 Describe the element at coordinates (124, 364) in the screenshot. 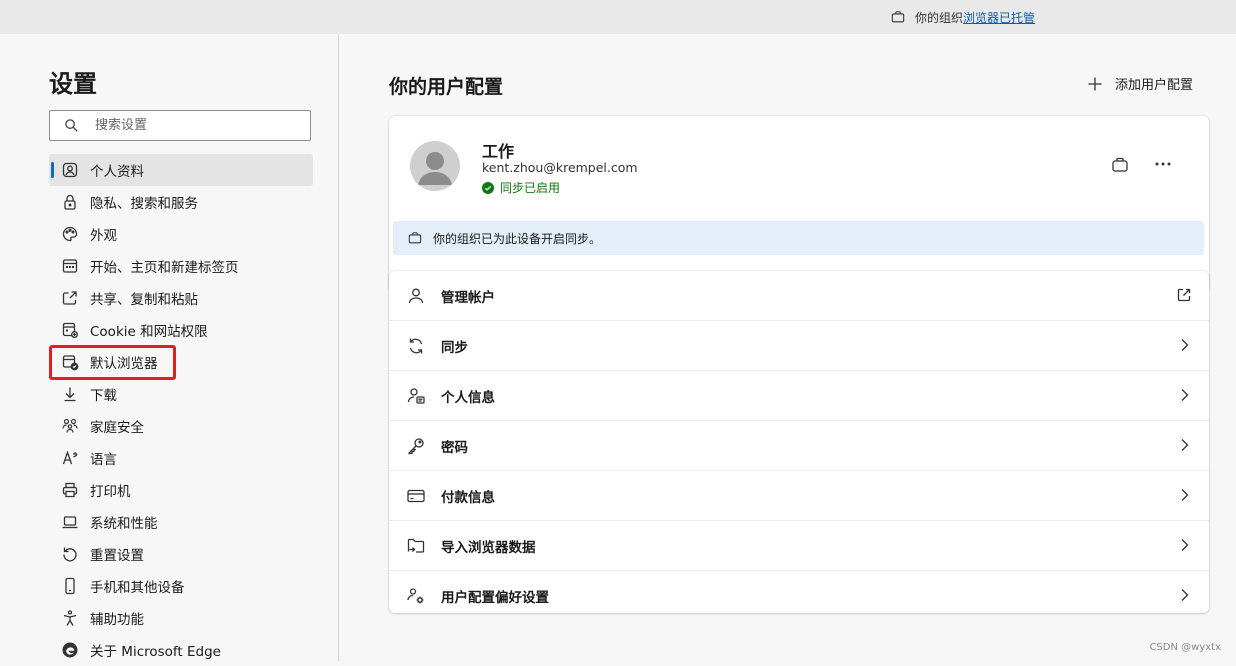

I see `nav-item-label: 默认浏览器` at that location.